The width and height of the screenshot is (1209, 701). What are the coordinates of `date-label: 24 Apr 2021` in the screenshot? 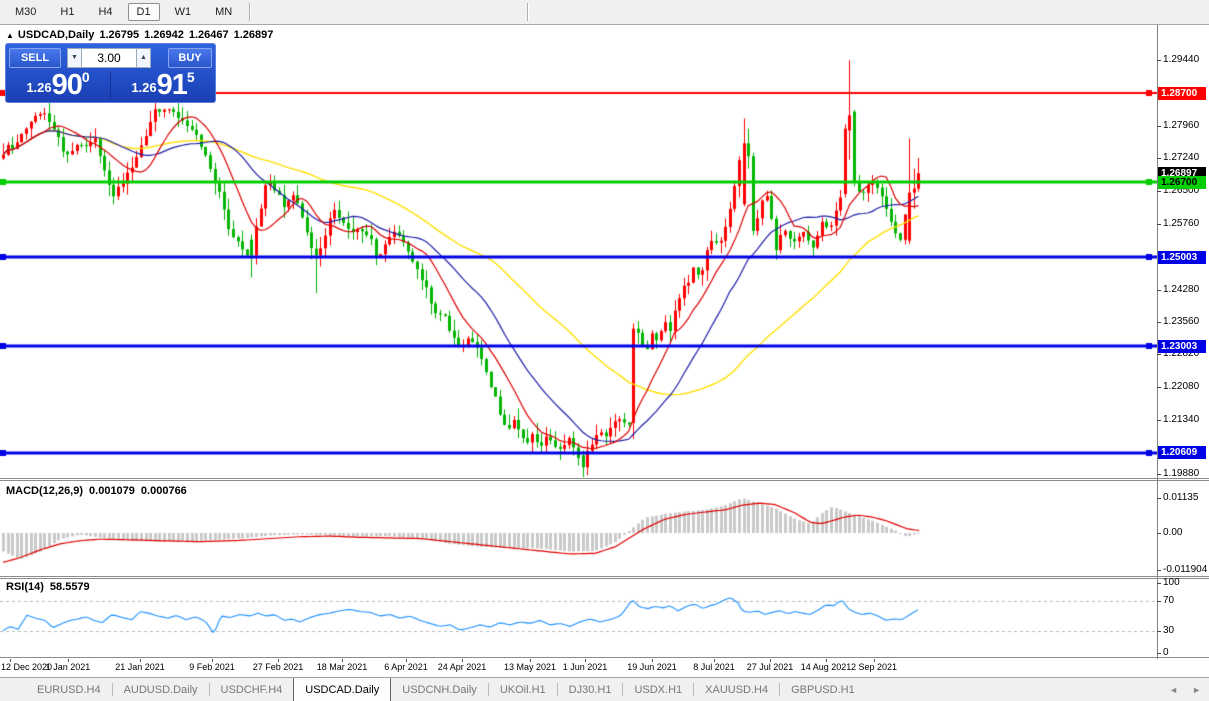 It's located at (462, 667).